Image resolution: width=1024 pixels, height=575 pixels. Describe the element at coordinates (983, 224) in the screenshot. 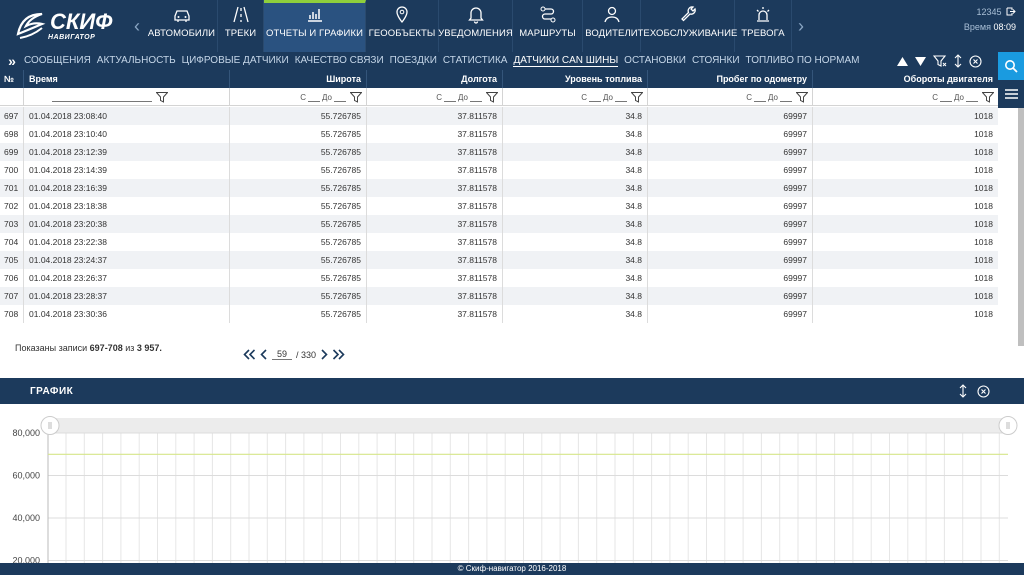

I see `cell-eng: 1018` at that location.